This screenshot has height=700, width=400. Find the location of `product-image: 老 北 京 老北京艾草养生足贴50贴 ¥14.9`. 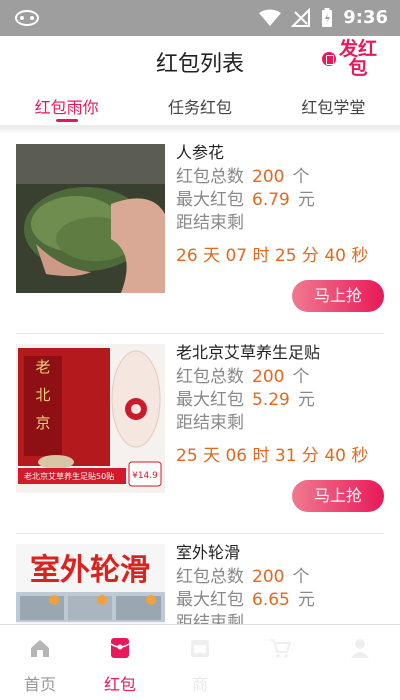

product-image: 老 北 京 老北京艾草养生足贴50贴 ¥14.9 is located at coordinates (90, 418).